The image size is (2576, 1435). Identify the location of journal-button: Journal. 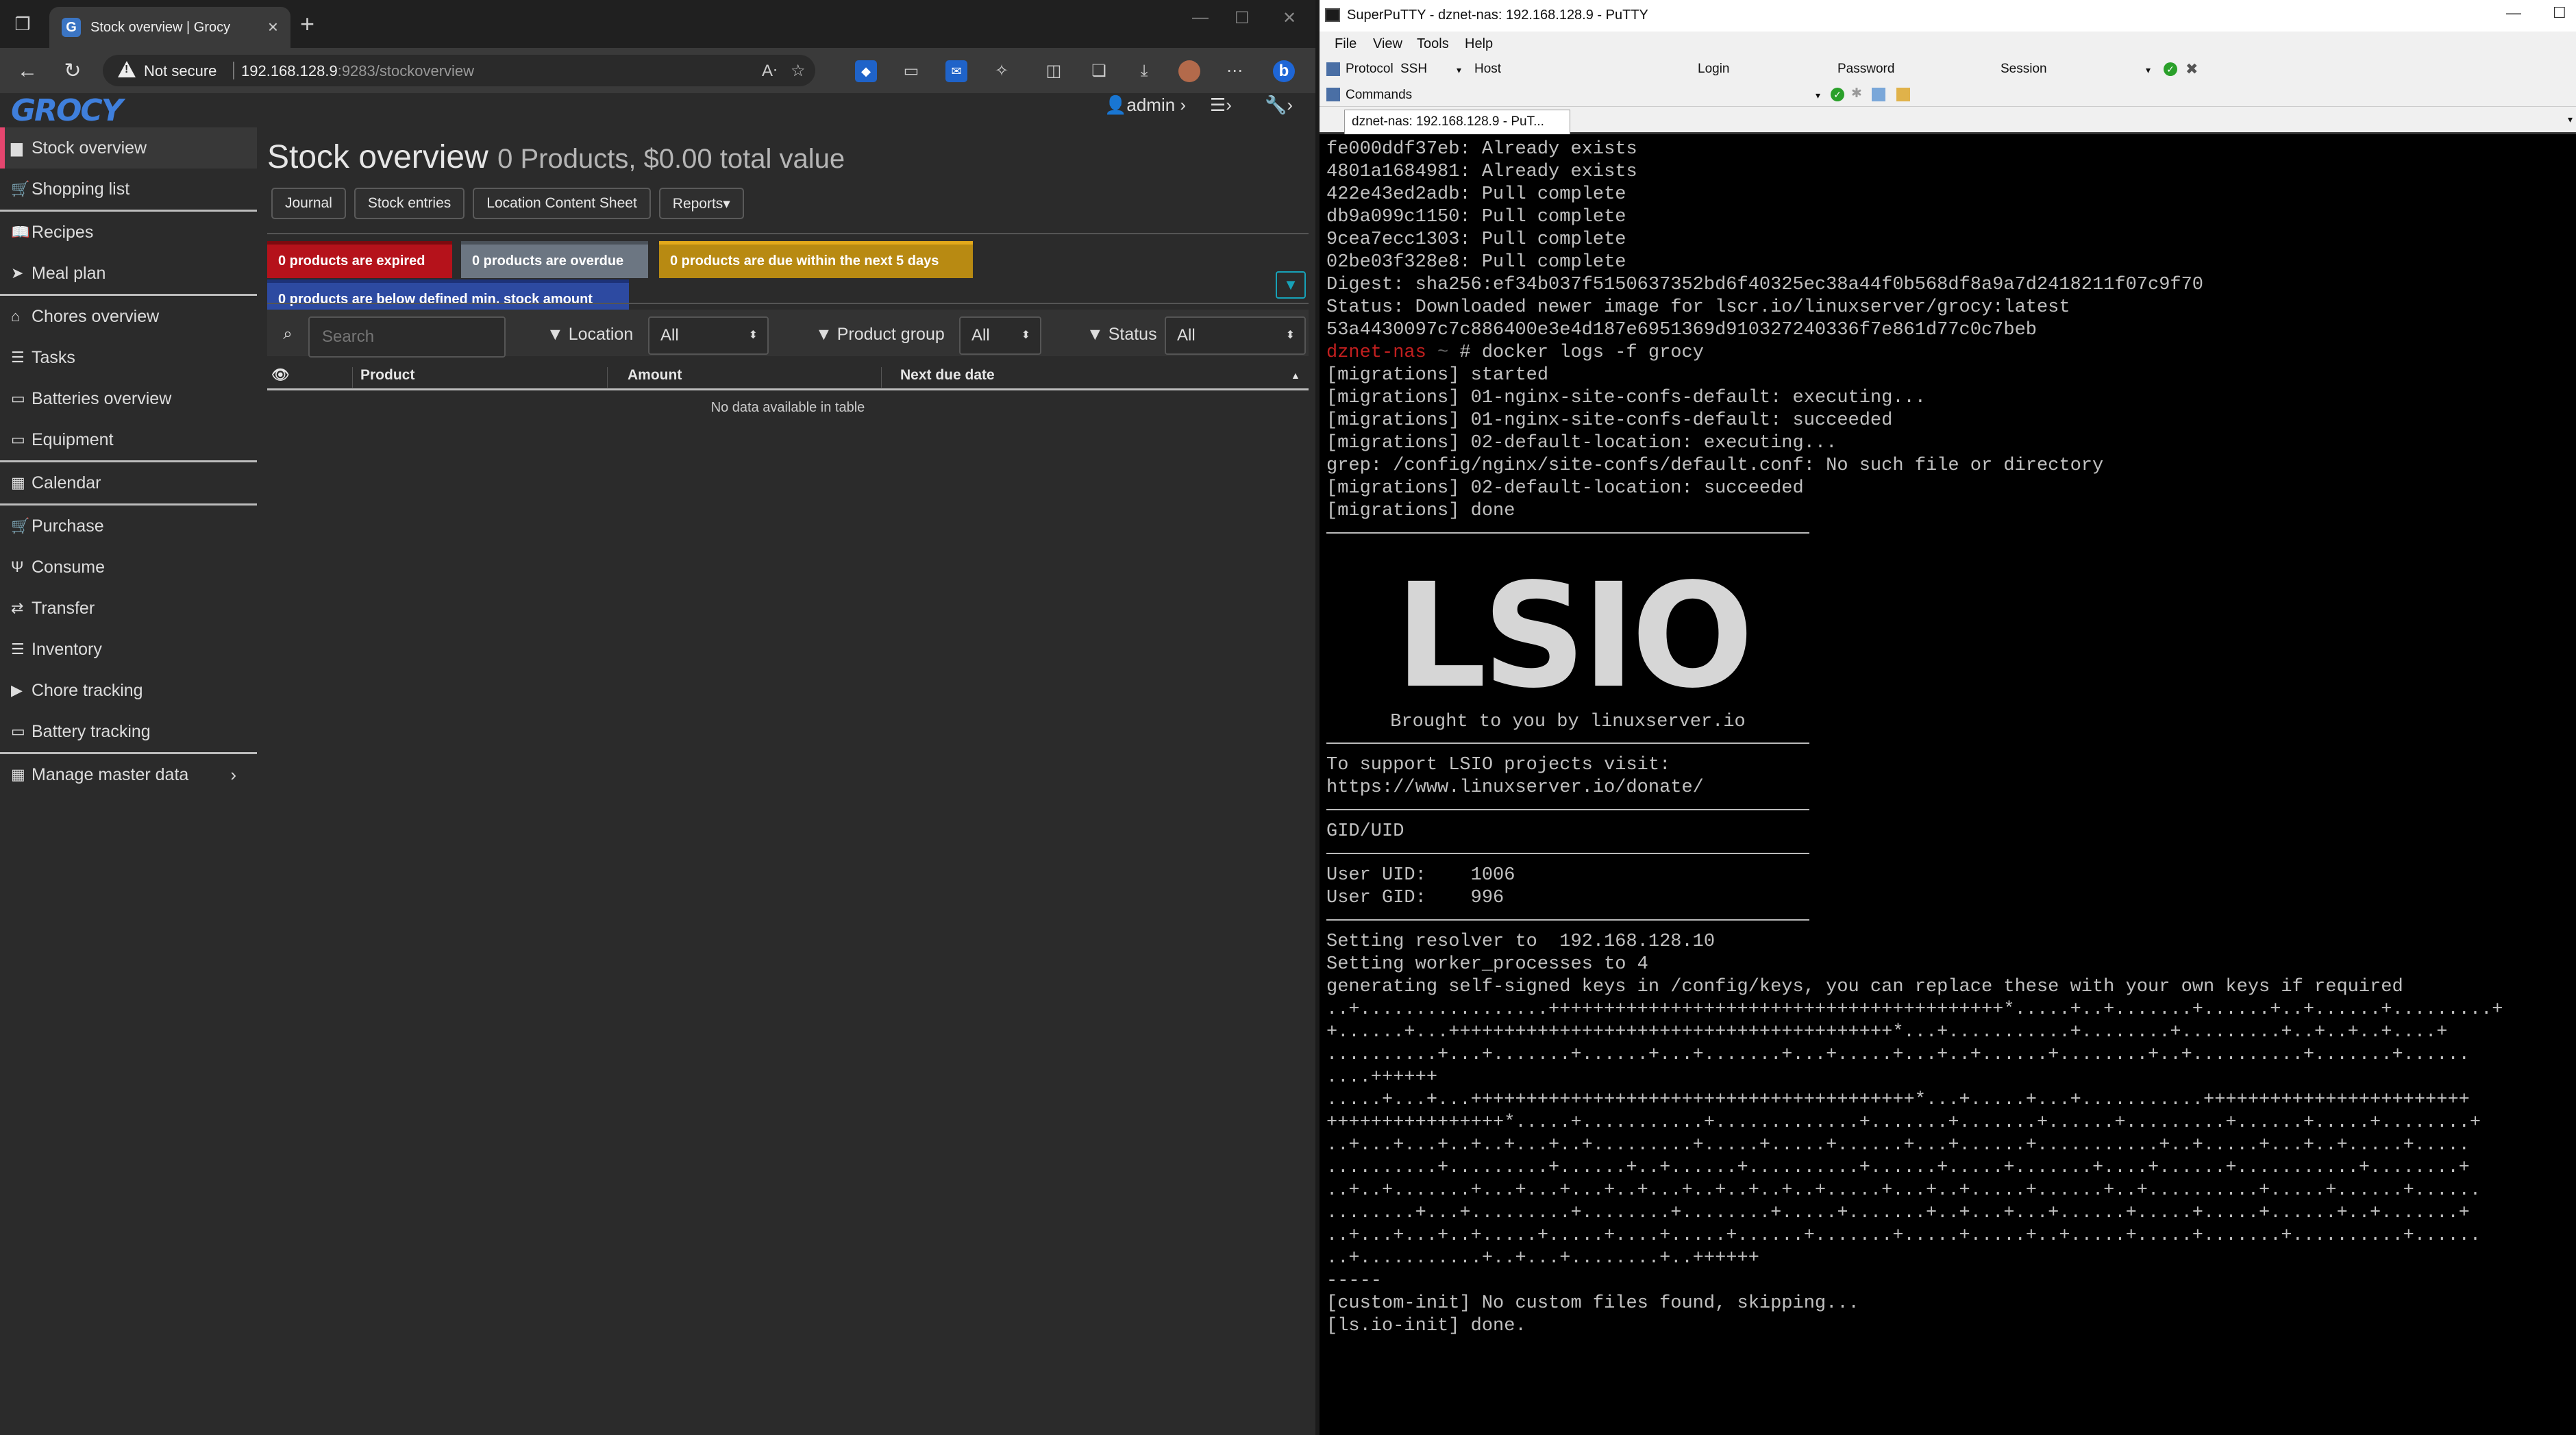
(308, 204).